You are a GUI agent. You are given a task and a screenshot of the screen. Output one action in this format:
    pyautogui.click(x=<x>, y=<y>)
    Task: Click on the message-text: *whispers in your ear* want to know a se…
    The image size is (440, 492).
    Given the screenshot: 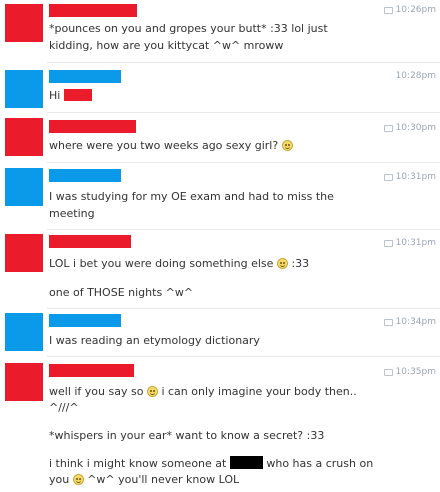 What is the action you would take?
    pyautogui.click(x=187, y=435)
    